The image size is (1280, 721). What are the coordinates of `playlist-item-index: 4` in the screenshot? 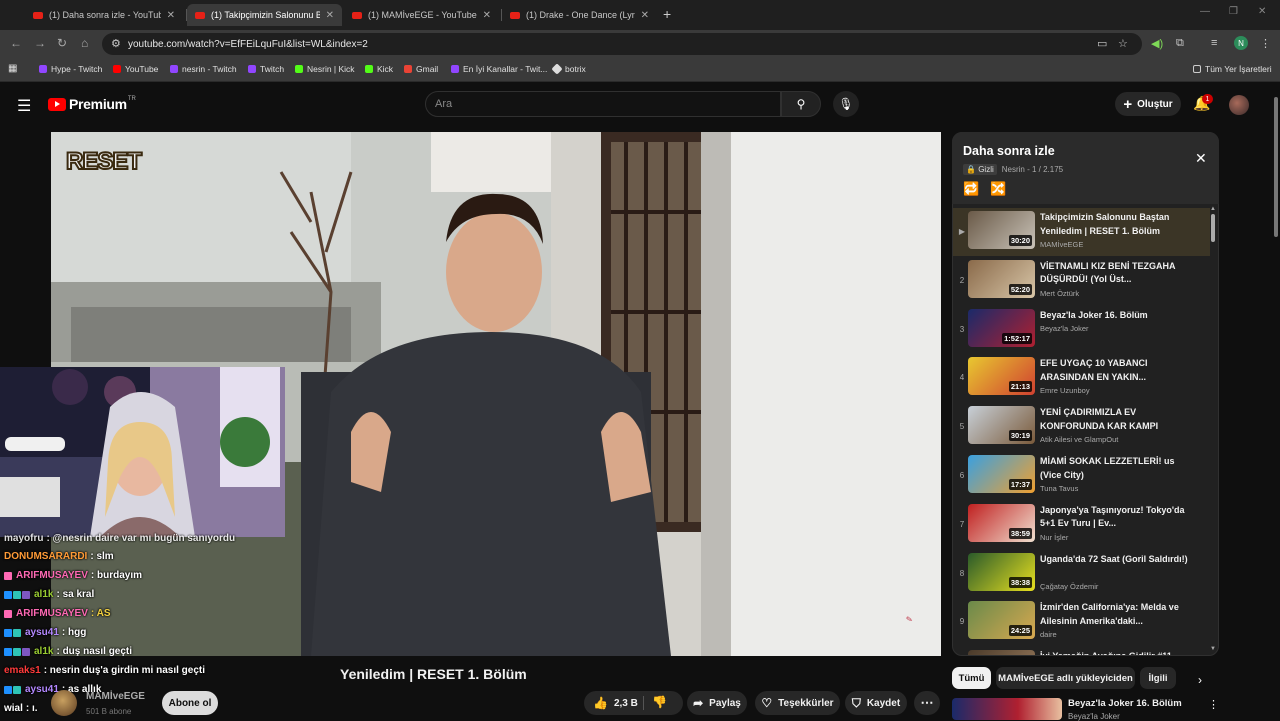 It's located at (962, 378).